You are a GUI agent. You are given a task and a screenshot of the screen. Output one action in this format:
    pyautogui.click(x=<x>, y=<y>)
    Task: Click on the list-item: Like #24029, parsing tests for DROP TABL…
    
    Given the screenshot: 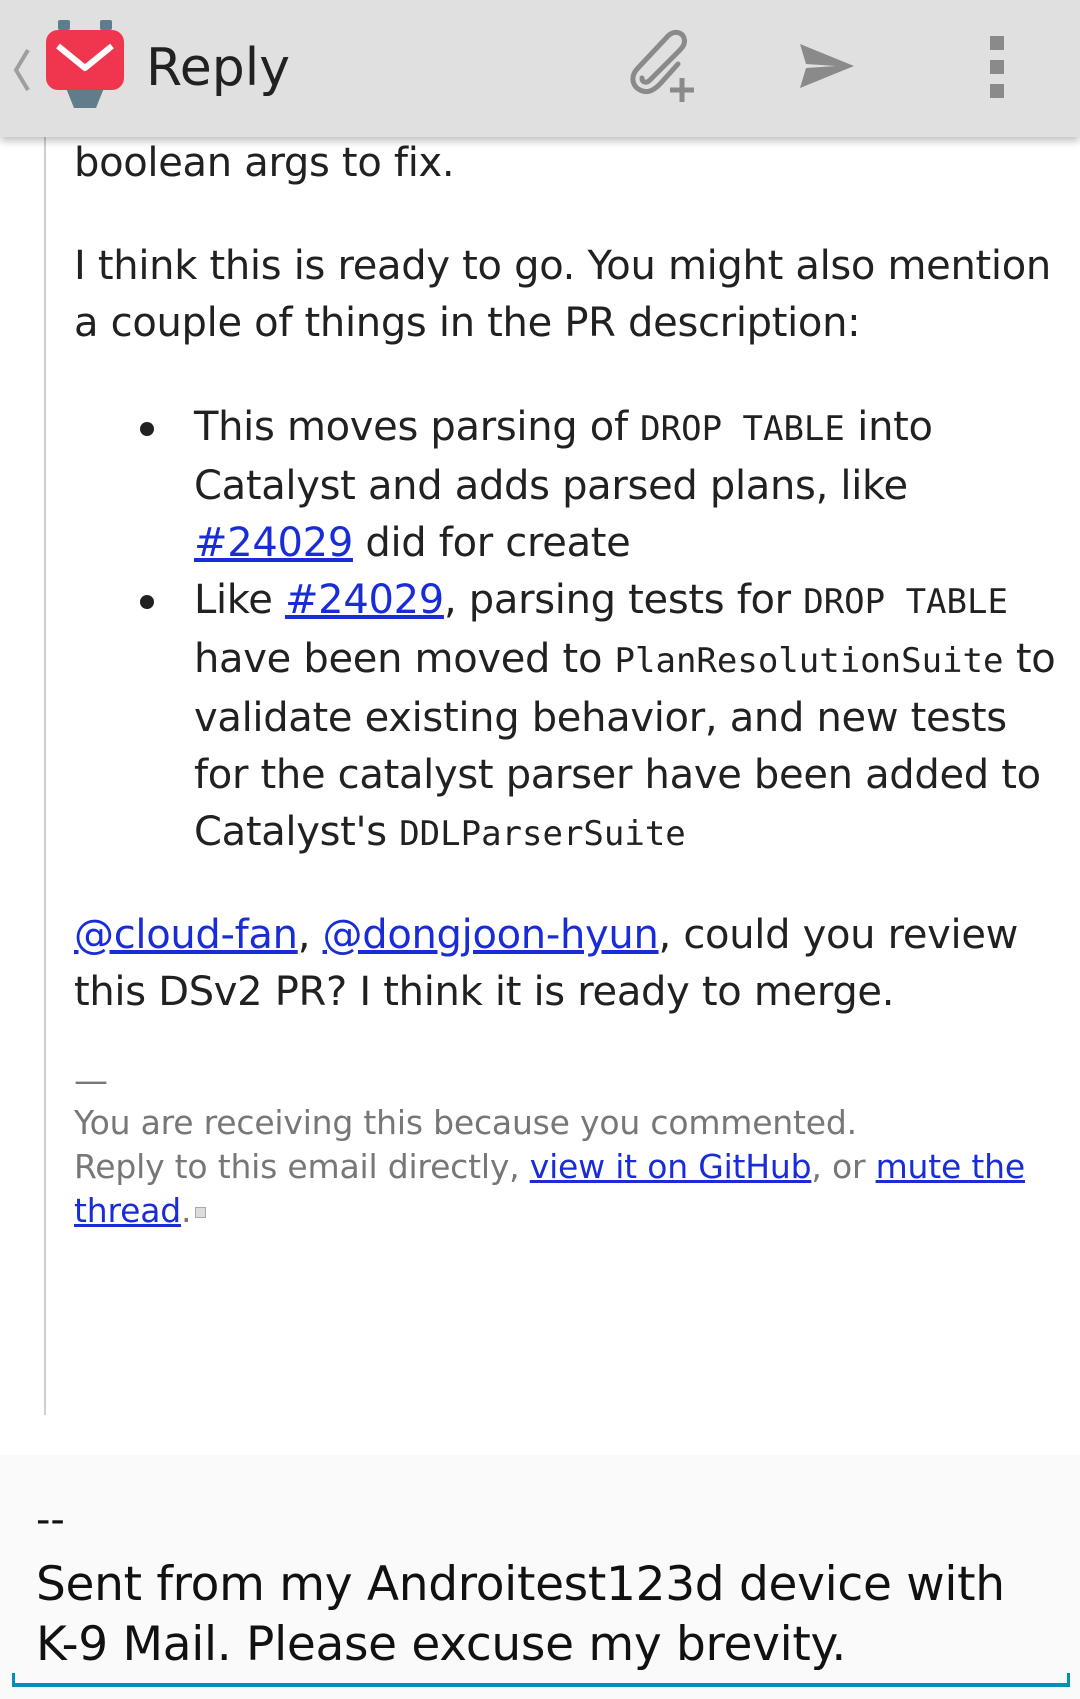 What is the action you would take?
    pyautogui.click(x=605, y=717)
    